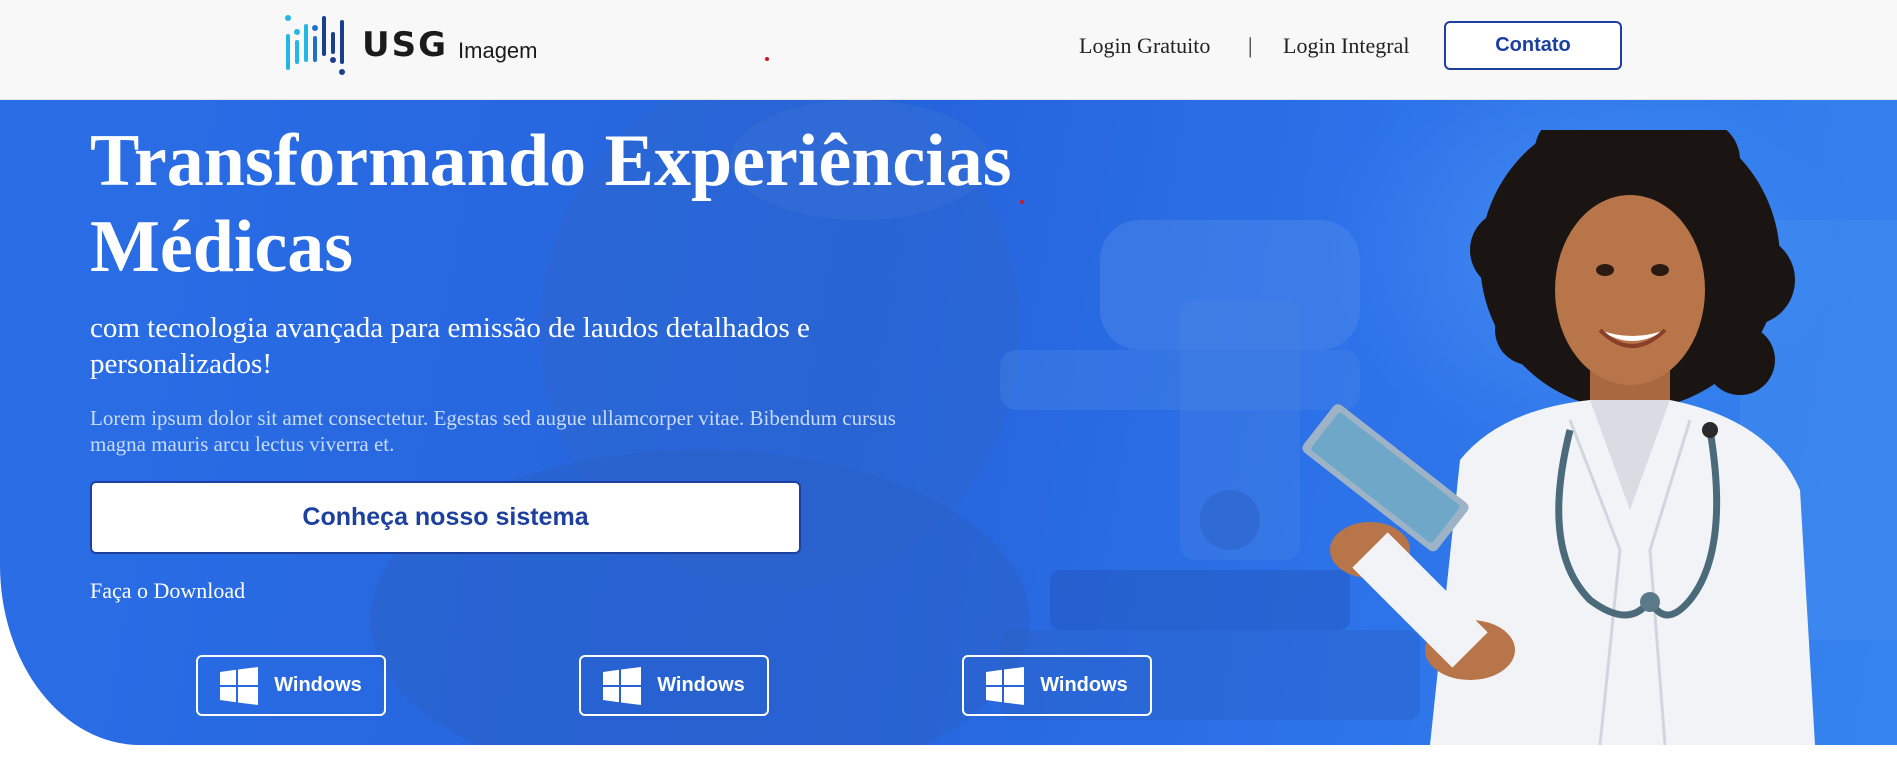 Image resolution: width=1897 pixels, height=782 pixels. I want to click on logo-brand-text: USG, so click(405, 45).